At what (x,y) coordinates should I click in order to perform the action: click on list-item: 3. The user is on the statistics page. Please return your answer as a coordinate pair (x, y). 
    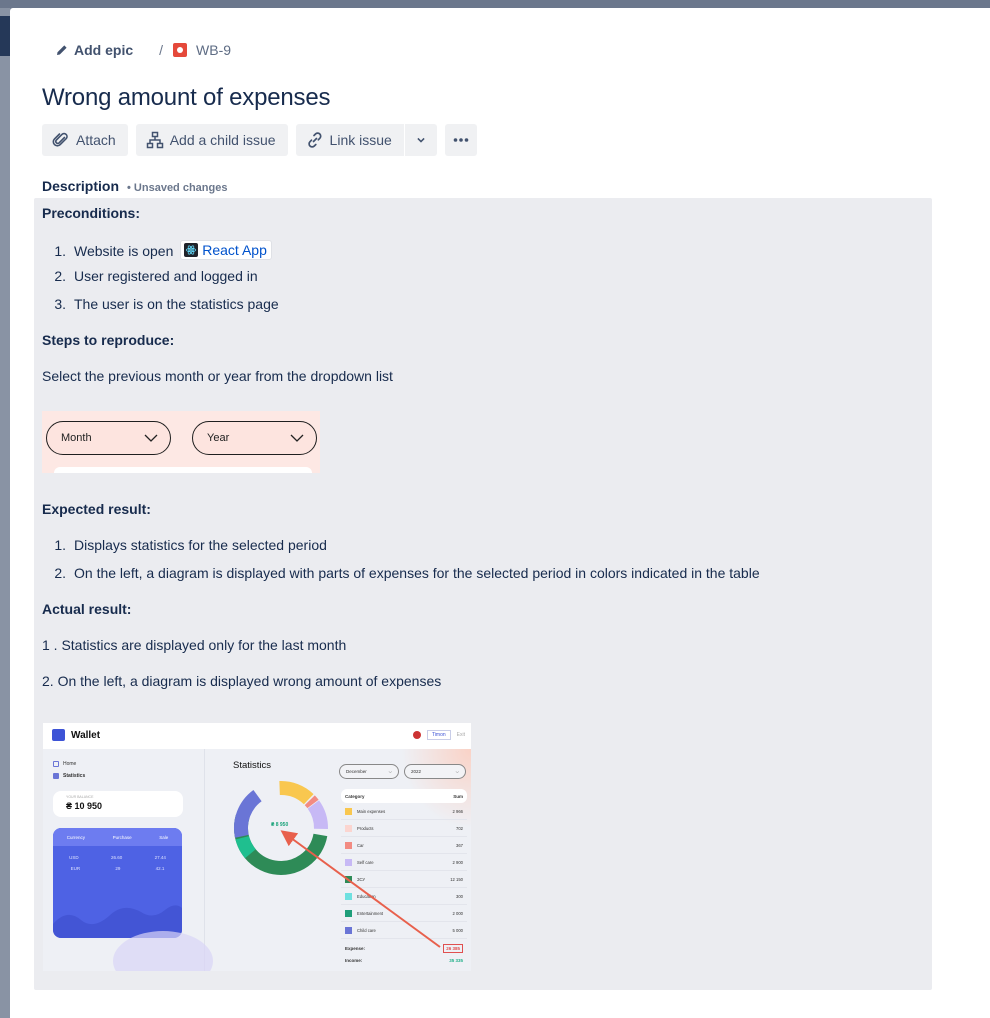
    Looking at the image, I should click on (166, 304).